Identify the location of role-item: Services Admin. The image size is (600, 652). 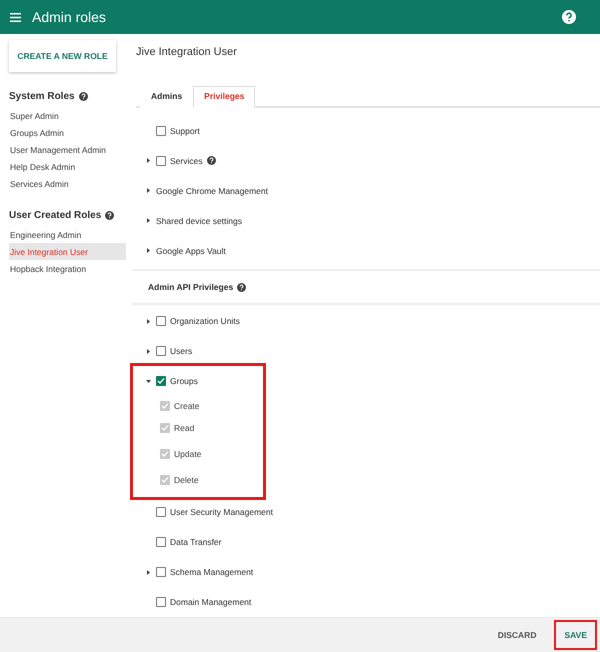
(67, 183).